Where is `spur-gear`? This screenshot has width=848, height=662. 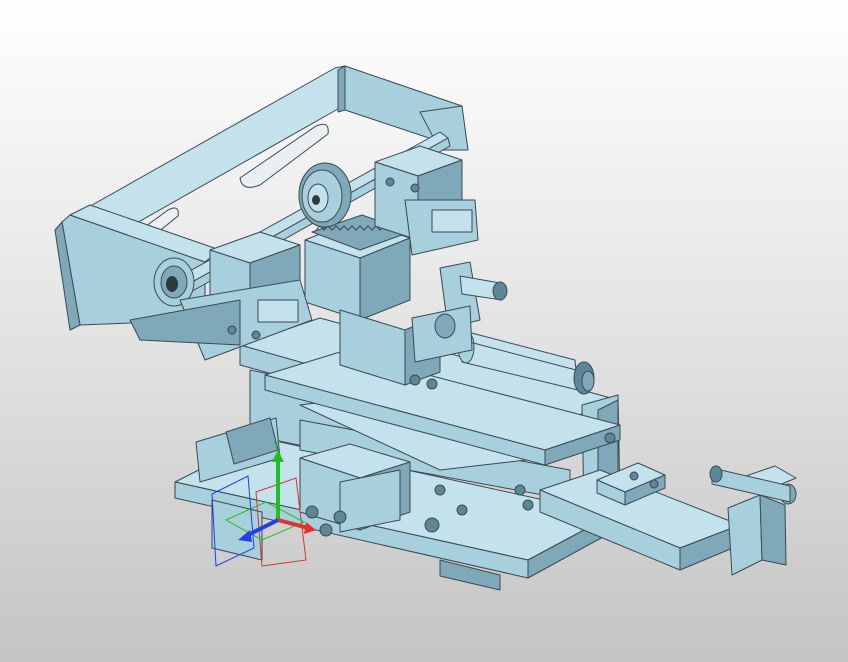 spur-gear is located at coordinates (325, 195).